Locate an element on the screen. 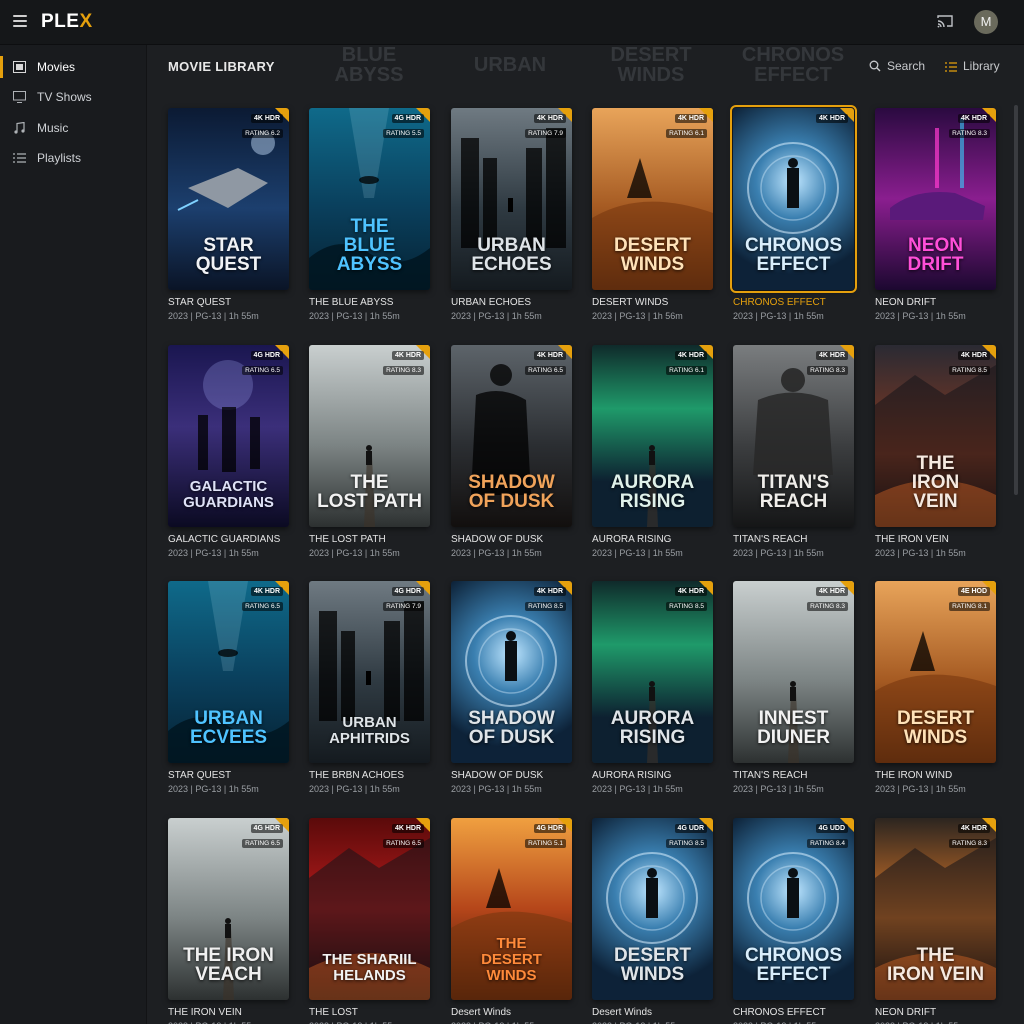 The image size is (1024, 1024). movie-poster: 4K HDR RATING 6.5 THE SHARIIL HELANDS is located at coordinates (369, 909).